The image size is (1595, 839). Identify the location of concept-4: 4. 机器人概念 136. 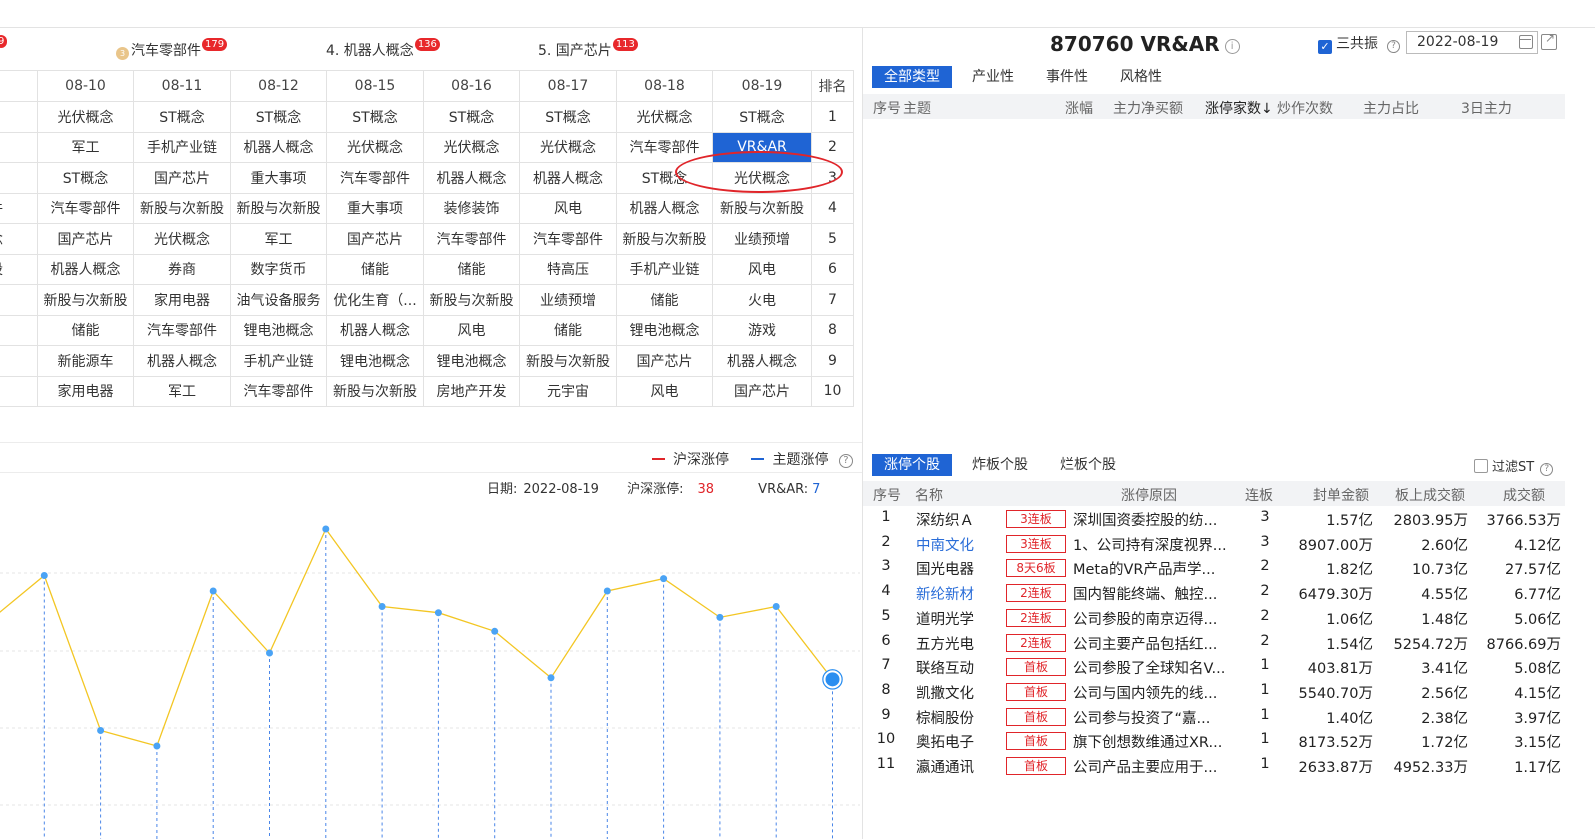
(383, 49).